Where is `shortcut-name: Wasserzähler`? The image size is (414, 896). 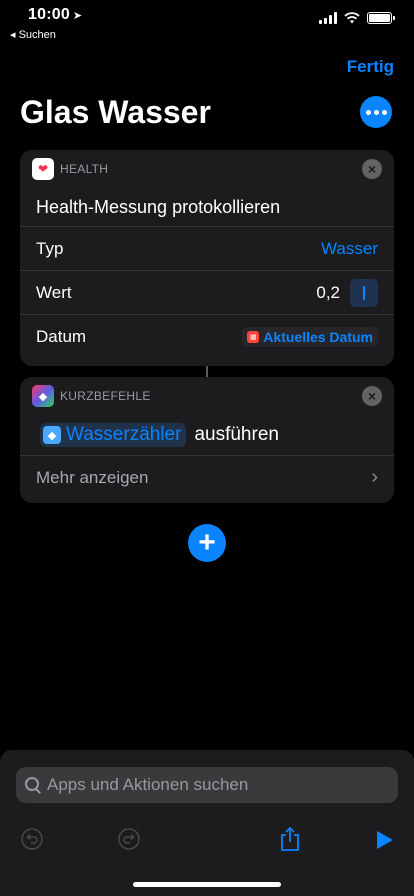
shortcut-name: Wasserzähler is located at coordinates (124, 434).